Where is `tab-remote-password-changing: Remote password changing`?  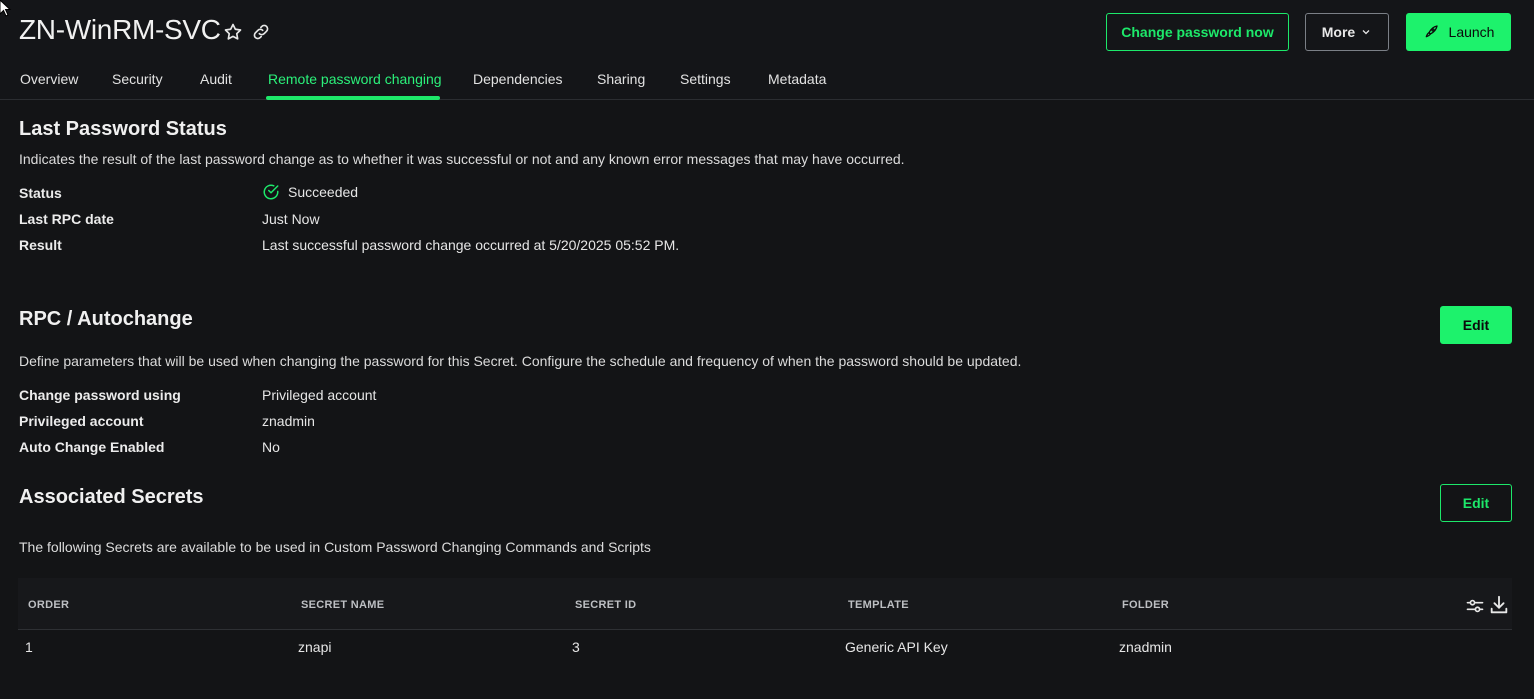
tab-remote-password-changing: Remote password changing is located at coordinates (355, 79).